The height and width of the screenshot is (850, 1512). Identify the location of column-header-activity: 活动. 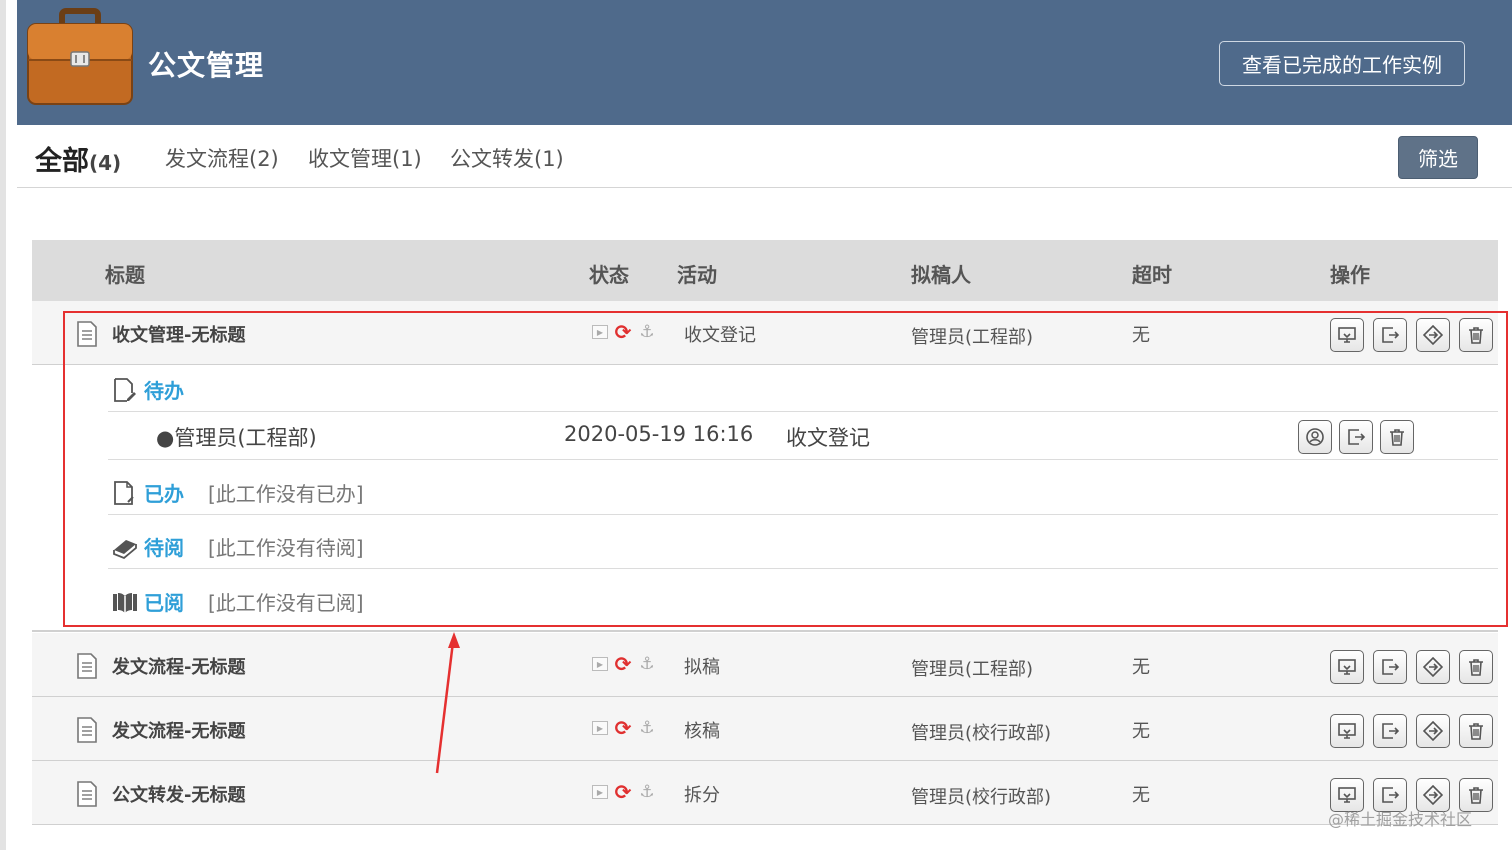
(697, 275).